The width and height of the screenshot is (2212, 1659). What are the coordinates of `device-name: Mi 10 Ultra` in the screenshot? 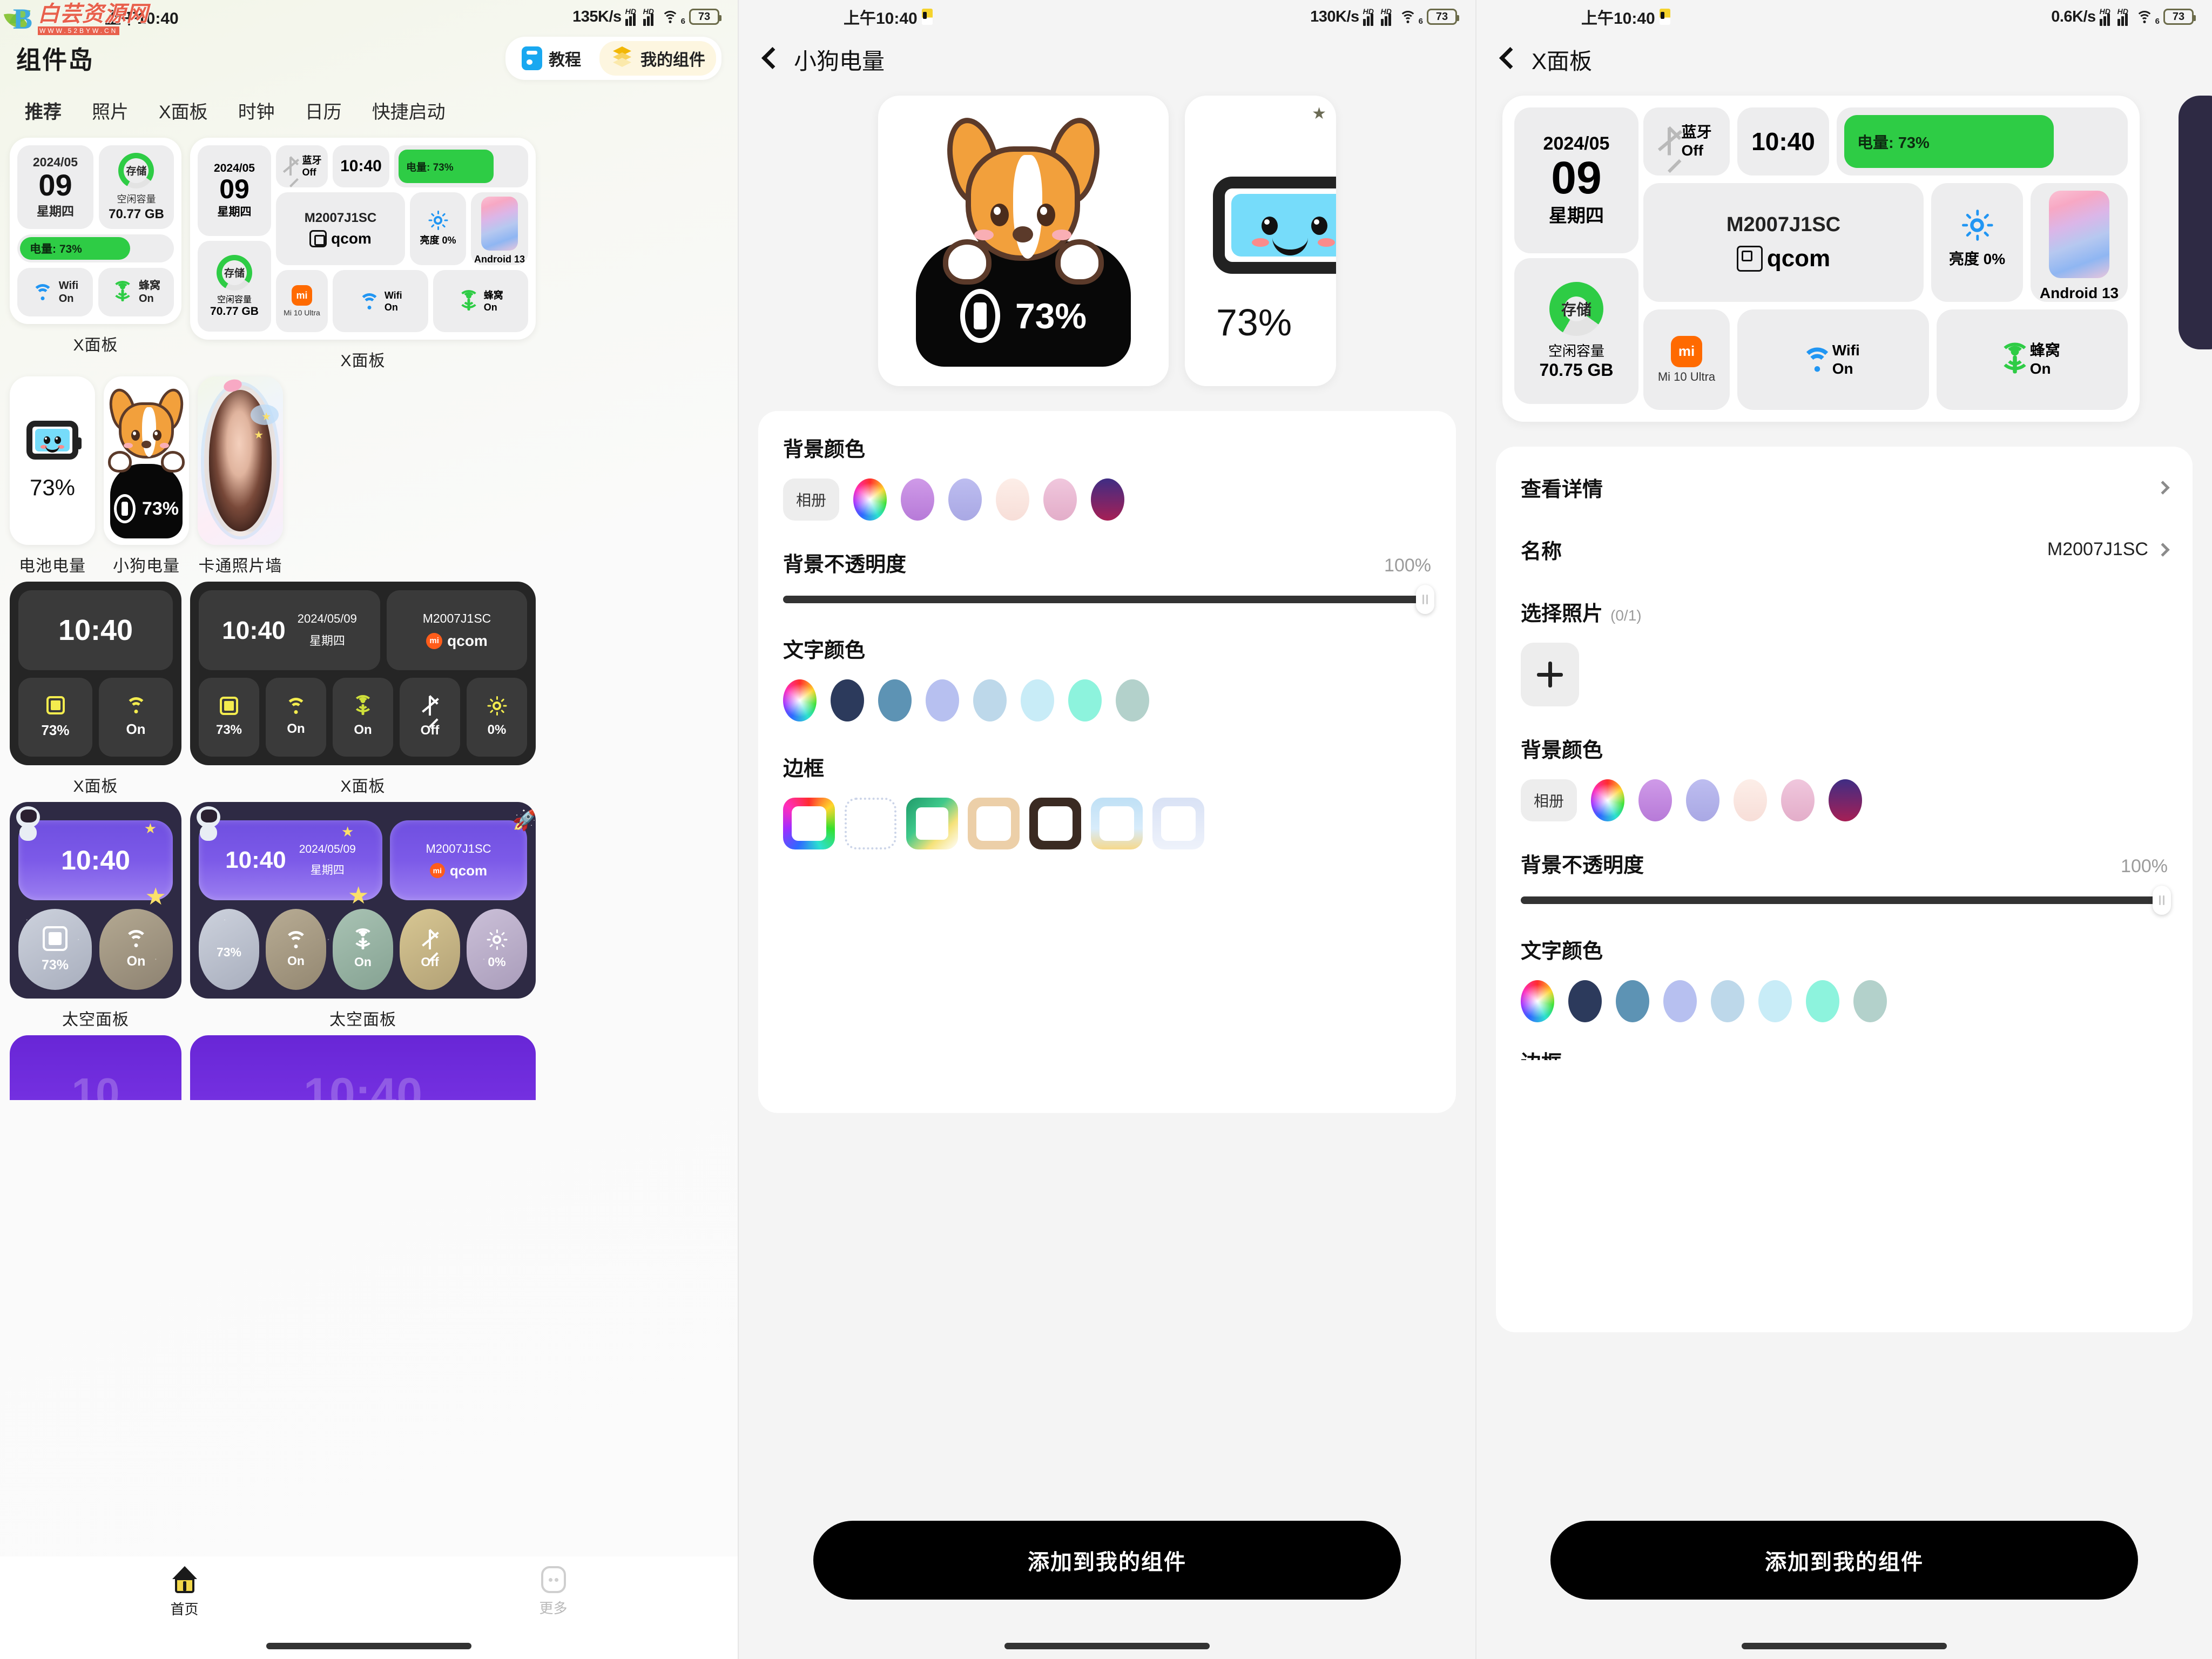 It's located at (302, 312).